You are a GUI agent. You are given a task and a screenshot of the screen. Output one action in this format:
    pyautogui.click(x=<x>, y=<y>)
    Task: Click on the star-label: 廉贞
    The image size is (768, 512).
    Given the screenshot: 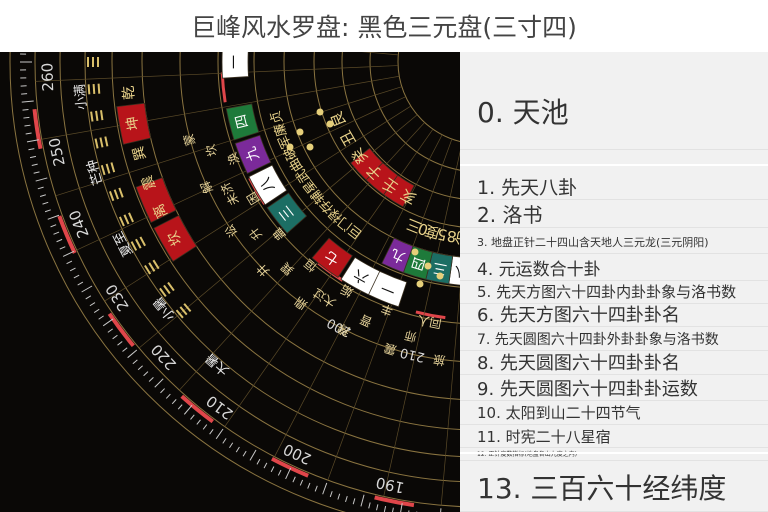 What is the action you would take?
    pyautogui.click(x=278, y=124)
    